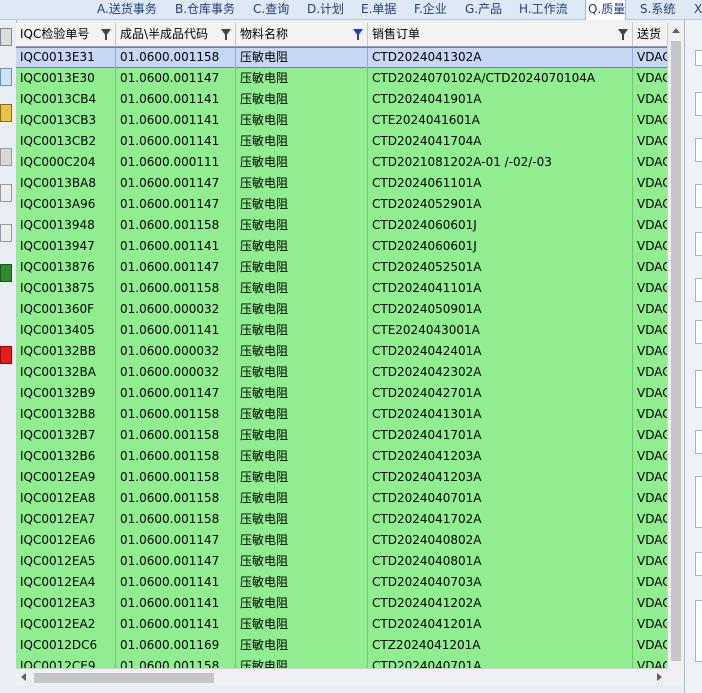 The width and height of the screenshot is (702, 693). What do you see at coordinates (543, 9) in the screenshot?
I see `menu-item: H.工作流` at bounding box center [543, 9].